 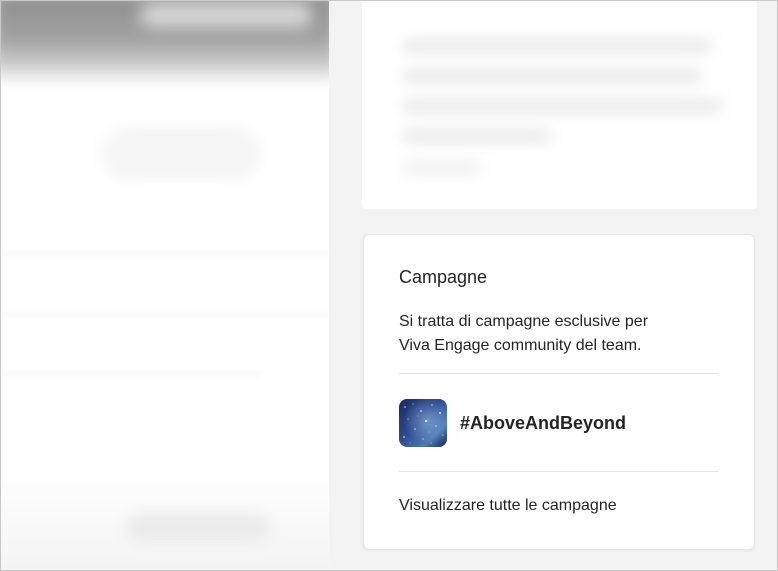 What do you see at coordinates (508, 506) in the screenshot?
I see `see-all-campaigns-link: Visualizzare tutte le campagne` at bounding box center [508, 506].